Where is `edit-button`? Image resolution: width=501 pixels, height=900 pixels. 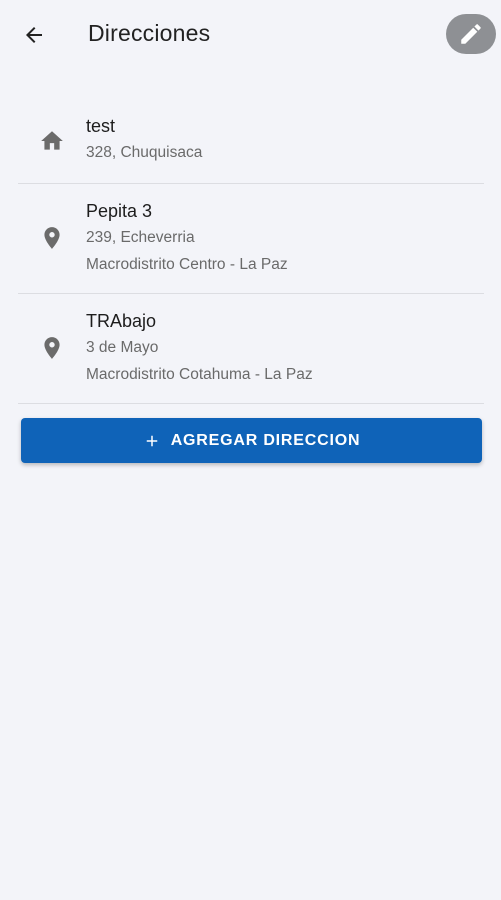 edit-button is located at coordinates (471, 34).